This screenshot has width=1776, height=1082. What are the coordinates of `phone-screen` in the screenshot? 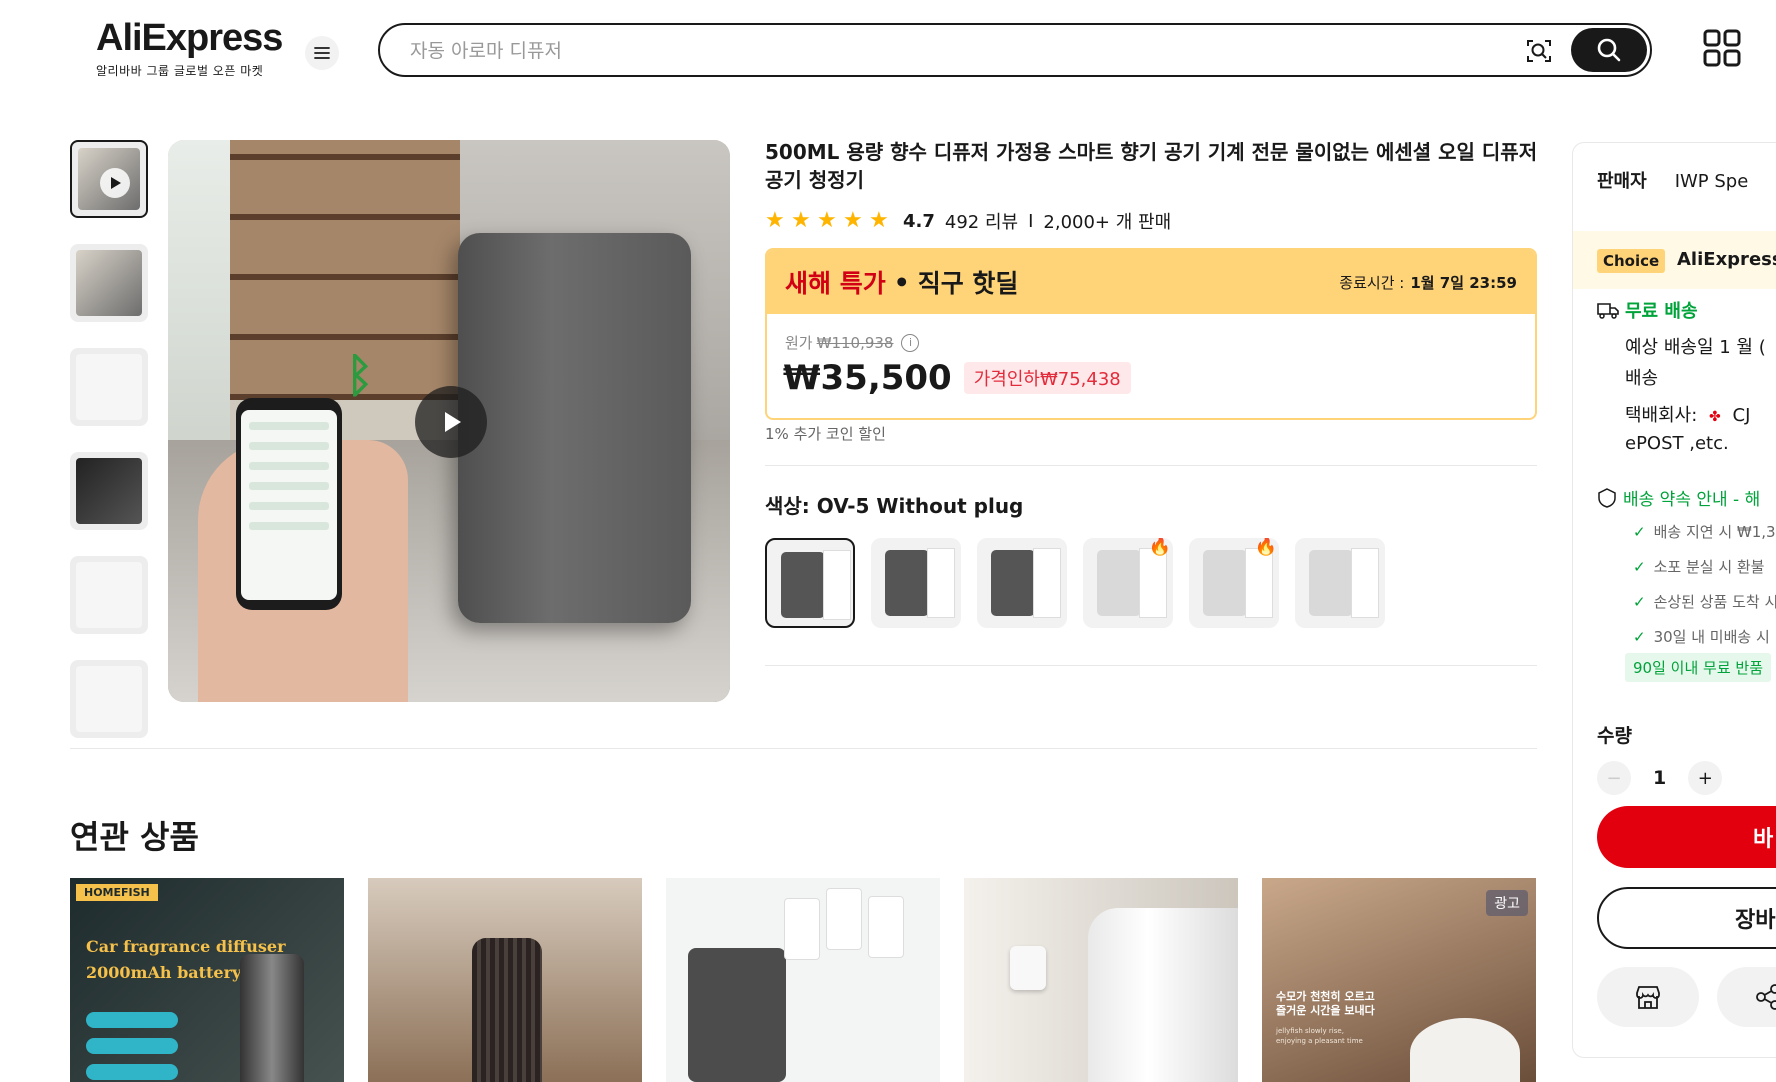 It's located at (289, 505).